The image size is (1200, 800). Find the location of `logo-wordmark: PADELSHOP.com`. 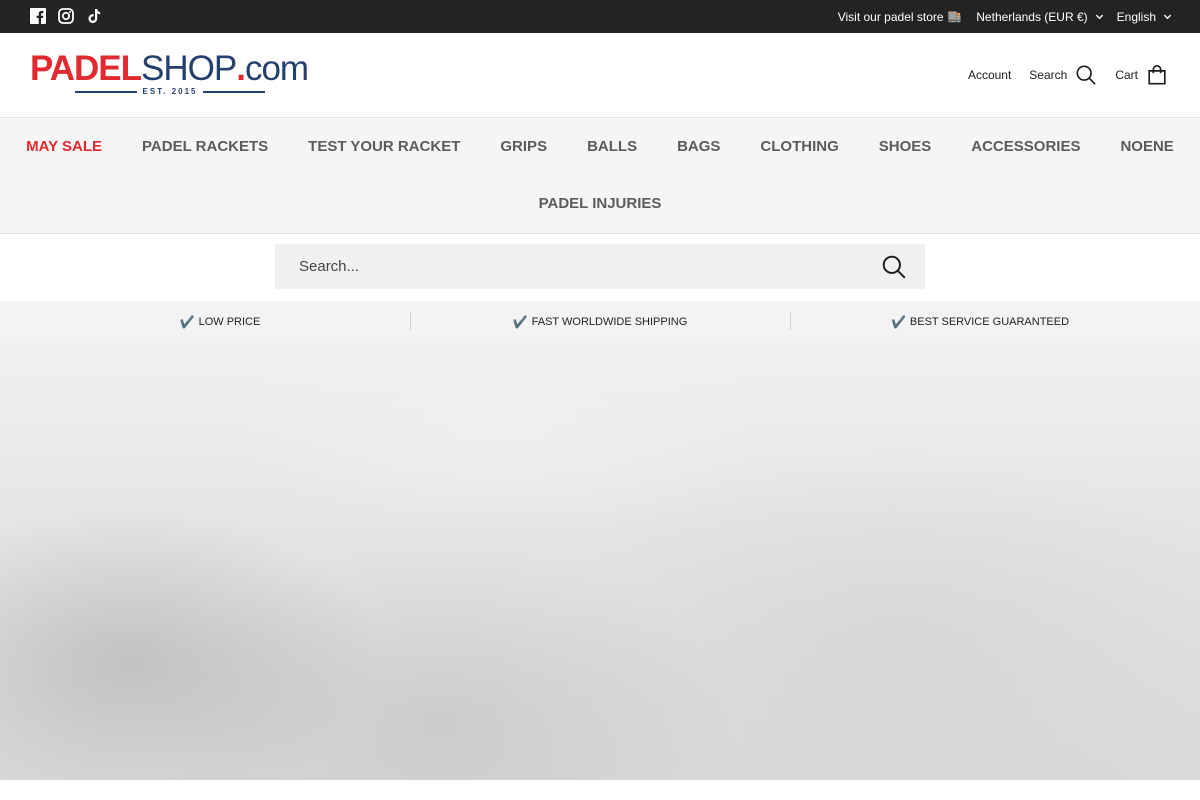

logo-wordmark: PADELSHOP.com is located at coordinates (169, 68).